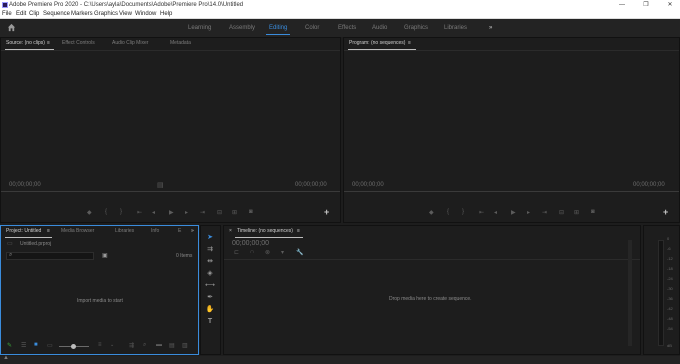 Image resolution: width=680 pixels, height=364 pixels. What do you see at coordinates (23, 345) in the screenshot?
I see `list-view-icon: ☰` at bounding box center [23, 345].